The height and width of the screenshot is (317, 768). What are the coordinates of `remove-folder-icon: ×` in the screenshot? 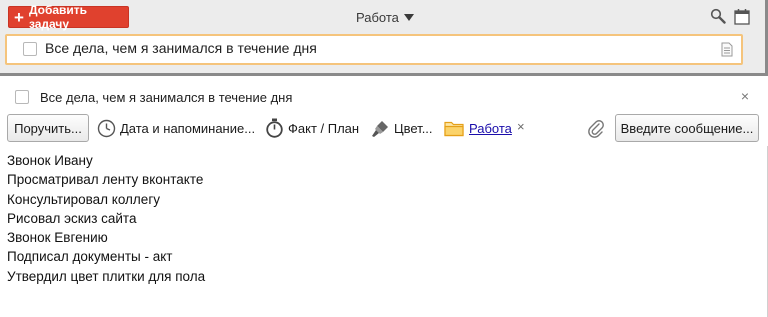 It's located at (521, 126).